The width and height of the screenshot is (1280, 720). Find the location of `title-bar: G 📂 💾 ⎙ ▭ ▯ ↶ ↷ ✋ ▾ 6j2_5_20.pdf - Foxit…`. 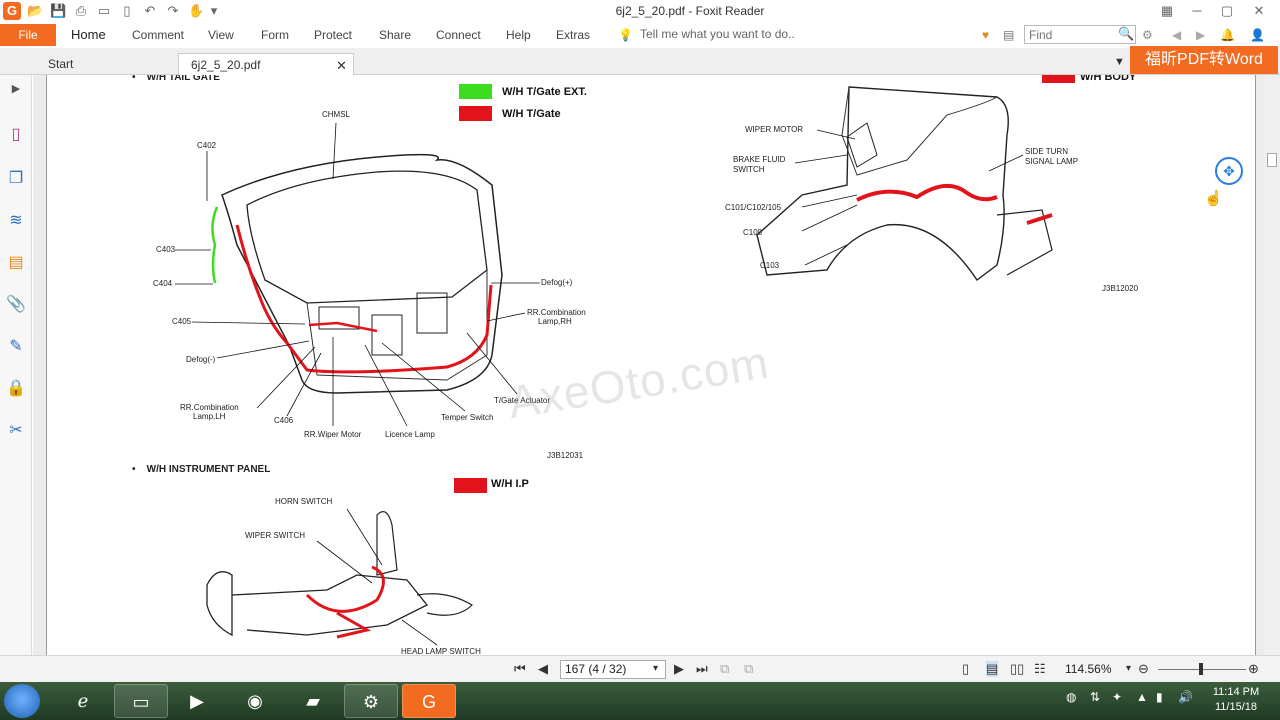

title-bar: G 📂 💾 ⎙ ▭ ▯ ↶ ↷ ✋ ▾ 6j2_5_20.pdf - Foxit… is located at coordinates (640, 11).